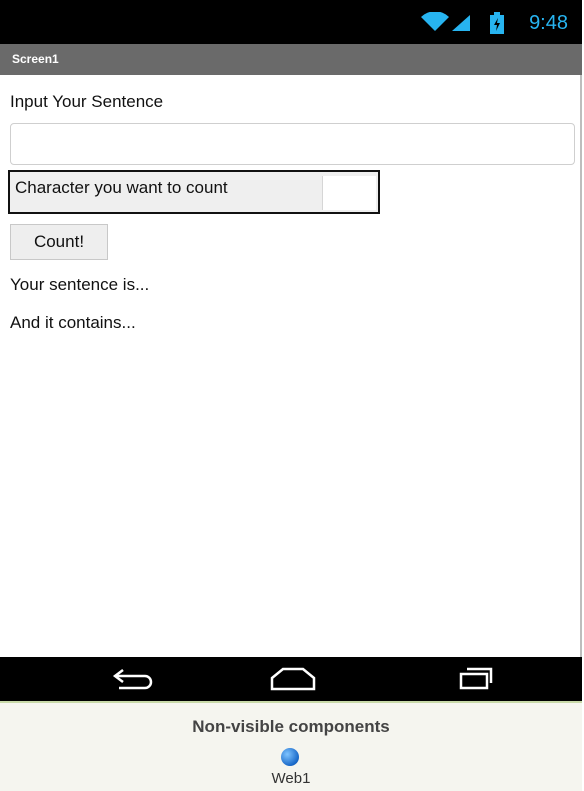 This screenshot has width=584, height=791. I want to click on non-visible-title: Non-visible components, so click(291, 726).